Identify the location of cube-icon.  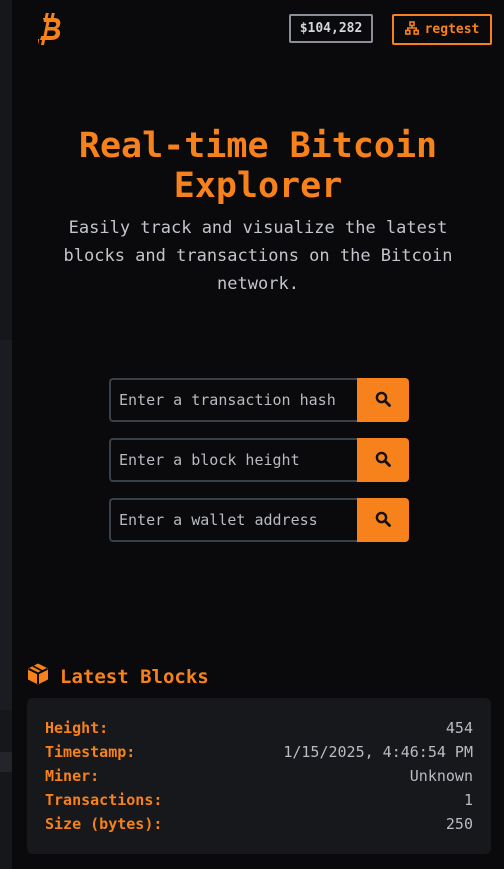
(38, 676).